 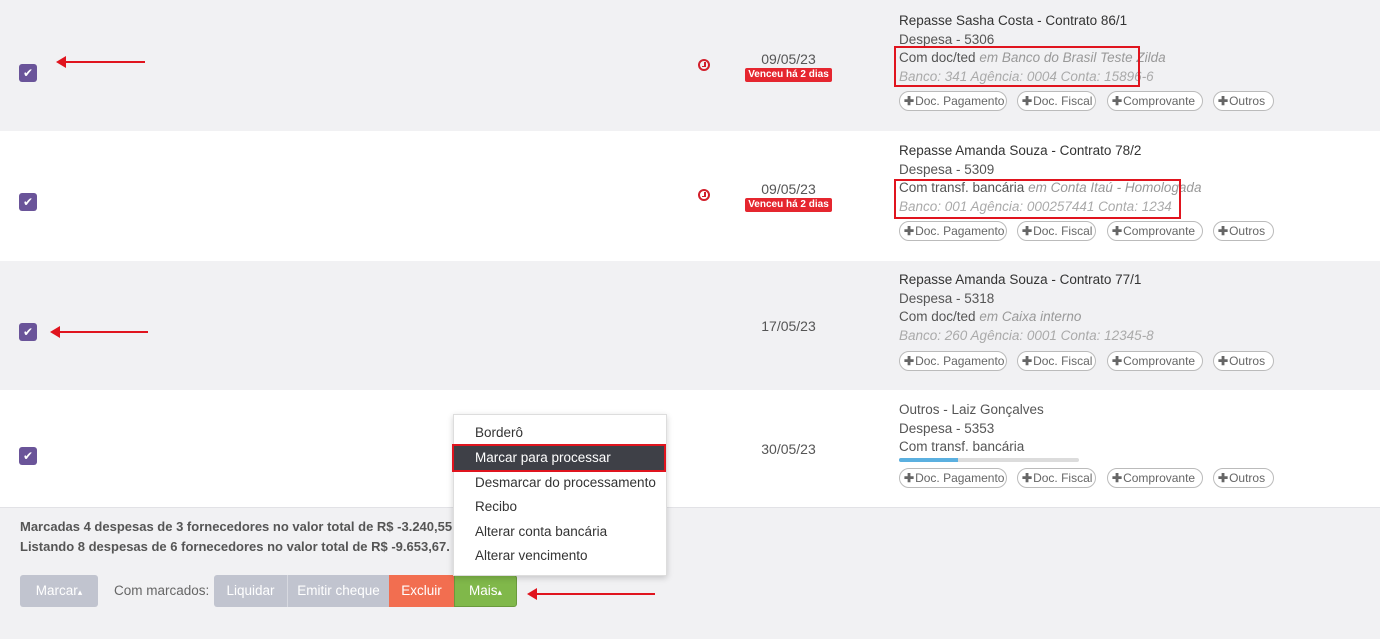 What do you see at coordinates (971, 410) in the screenshot?
I see `expense-title: Outros - Laiz Gonçalves` at bounding box center [971, 410].